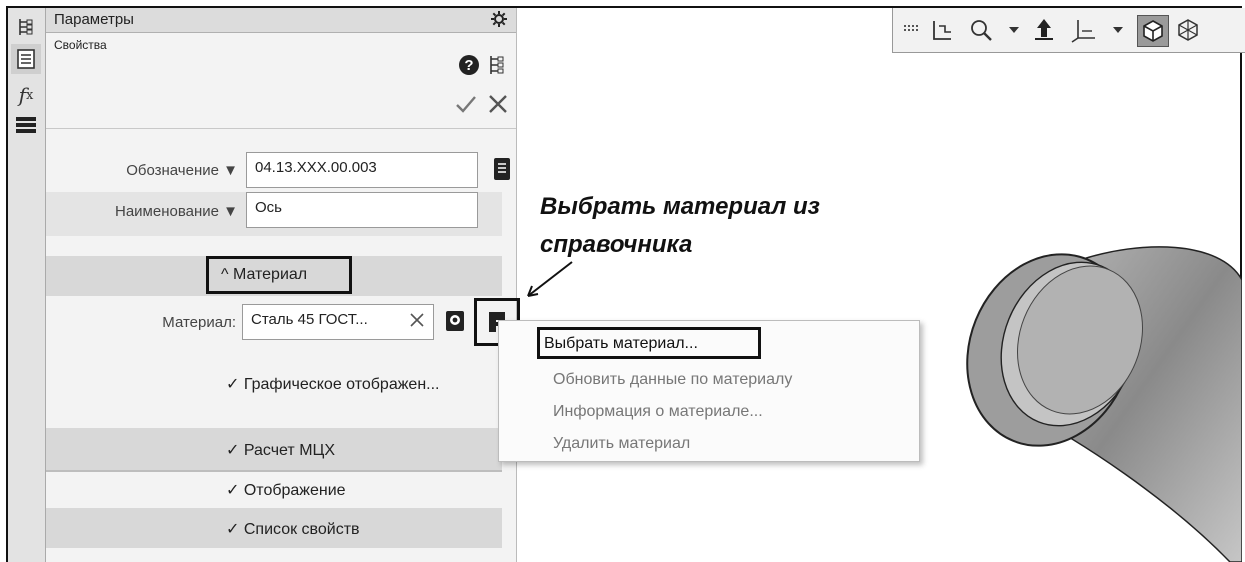 Image resolution: width=1245 pixels, height=562 pixels. Describe the element at coordinates (94, 19) in the screenshot. I see `panel-title: Параметры` at that location.